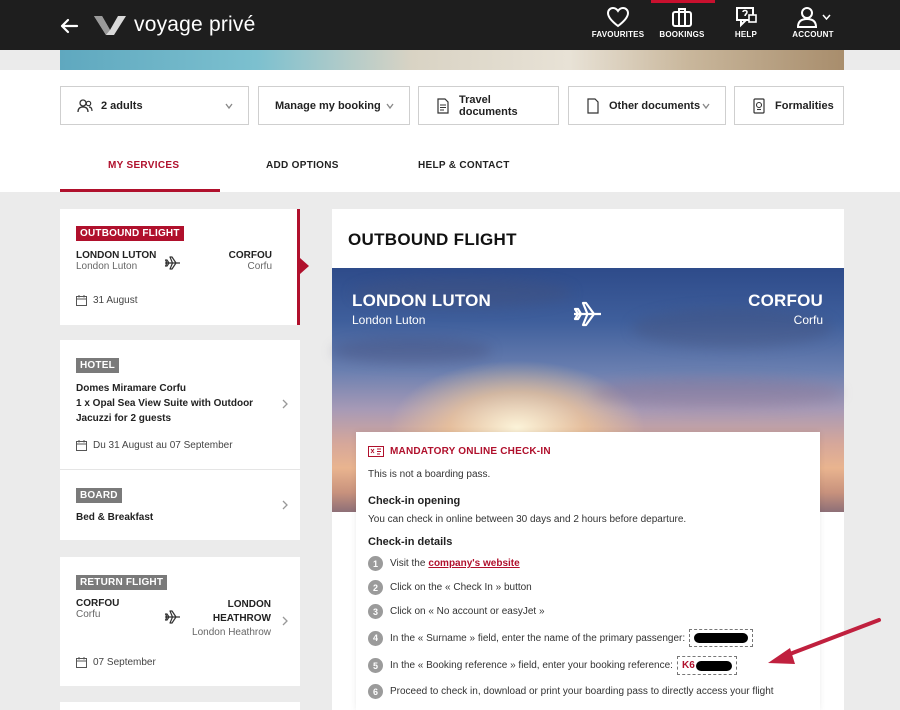 The image size is (900, 710). What do you see at coordinates (376, 451) in the screenshot?
I see `ticket-icon` at bounding box center [376, 451].